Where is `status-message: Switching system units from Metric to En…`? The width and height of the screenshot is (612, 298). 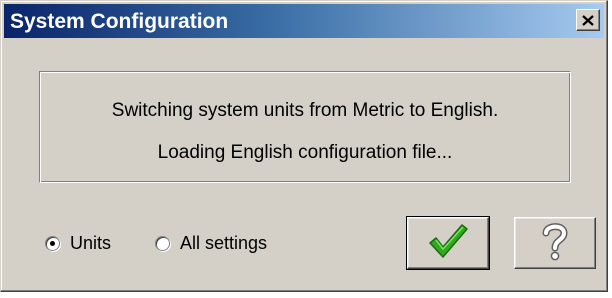
status-message: Switching system units from Metric to En… is located at coordinates (305, 110).